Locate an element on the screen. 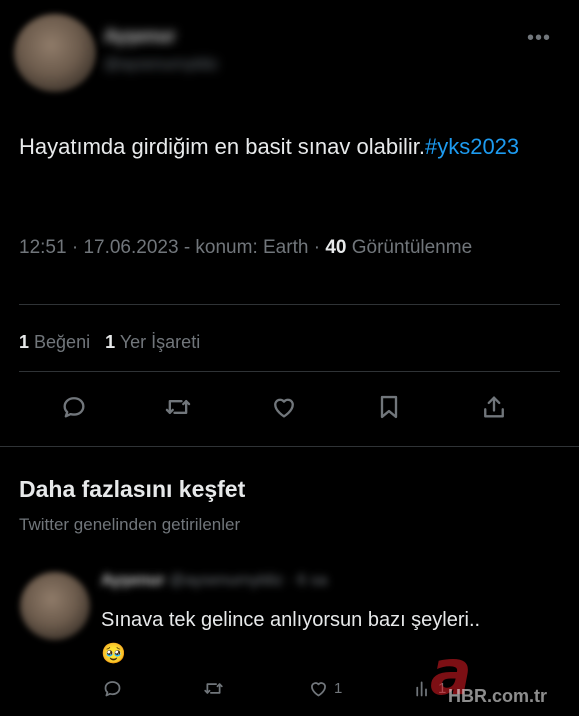 Image resolution: width=579 pixels, height=716 pixels. watermark-logo: a HBR.com.tr is located at coordinates (504, 675).